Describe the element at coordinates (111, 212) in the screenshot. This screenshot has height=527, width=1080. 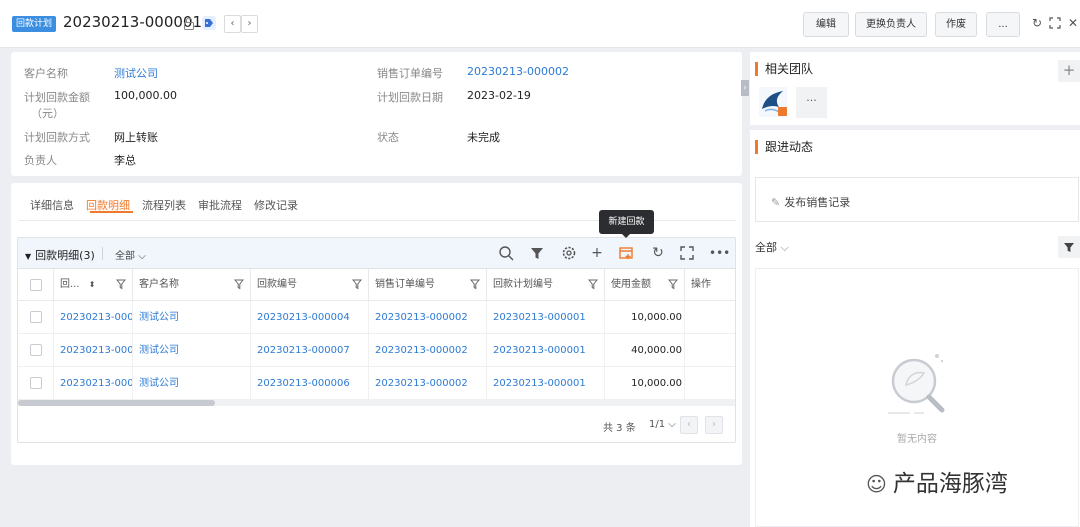
I see `active-tab-indicator` at that location.